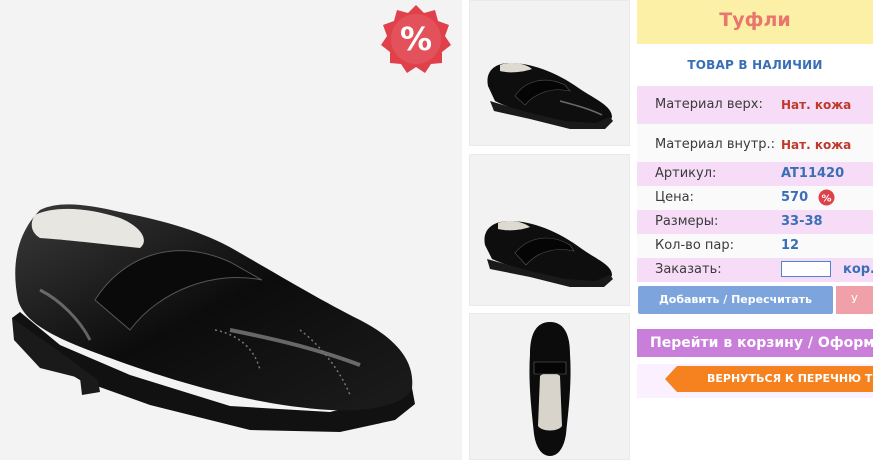 Image resolution: width=873 pixels, height=464 pixels. I want to click on price-row: Цена: 570 %, so click(755, 198).